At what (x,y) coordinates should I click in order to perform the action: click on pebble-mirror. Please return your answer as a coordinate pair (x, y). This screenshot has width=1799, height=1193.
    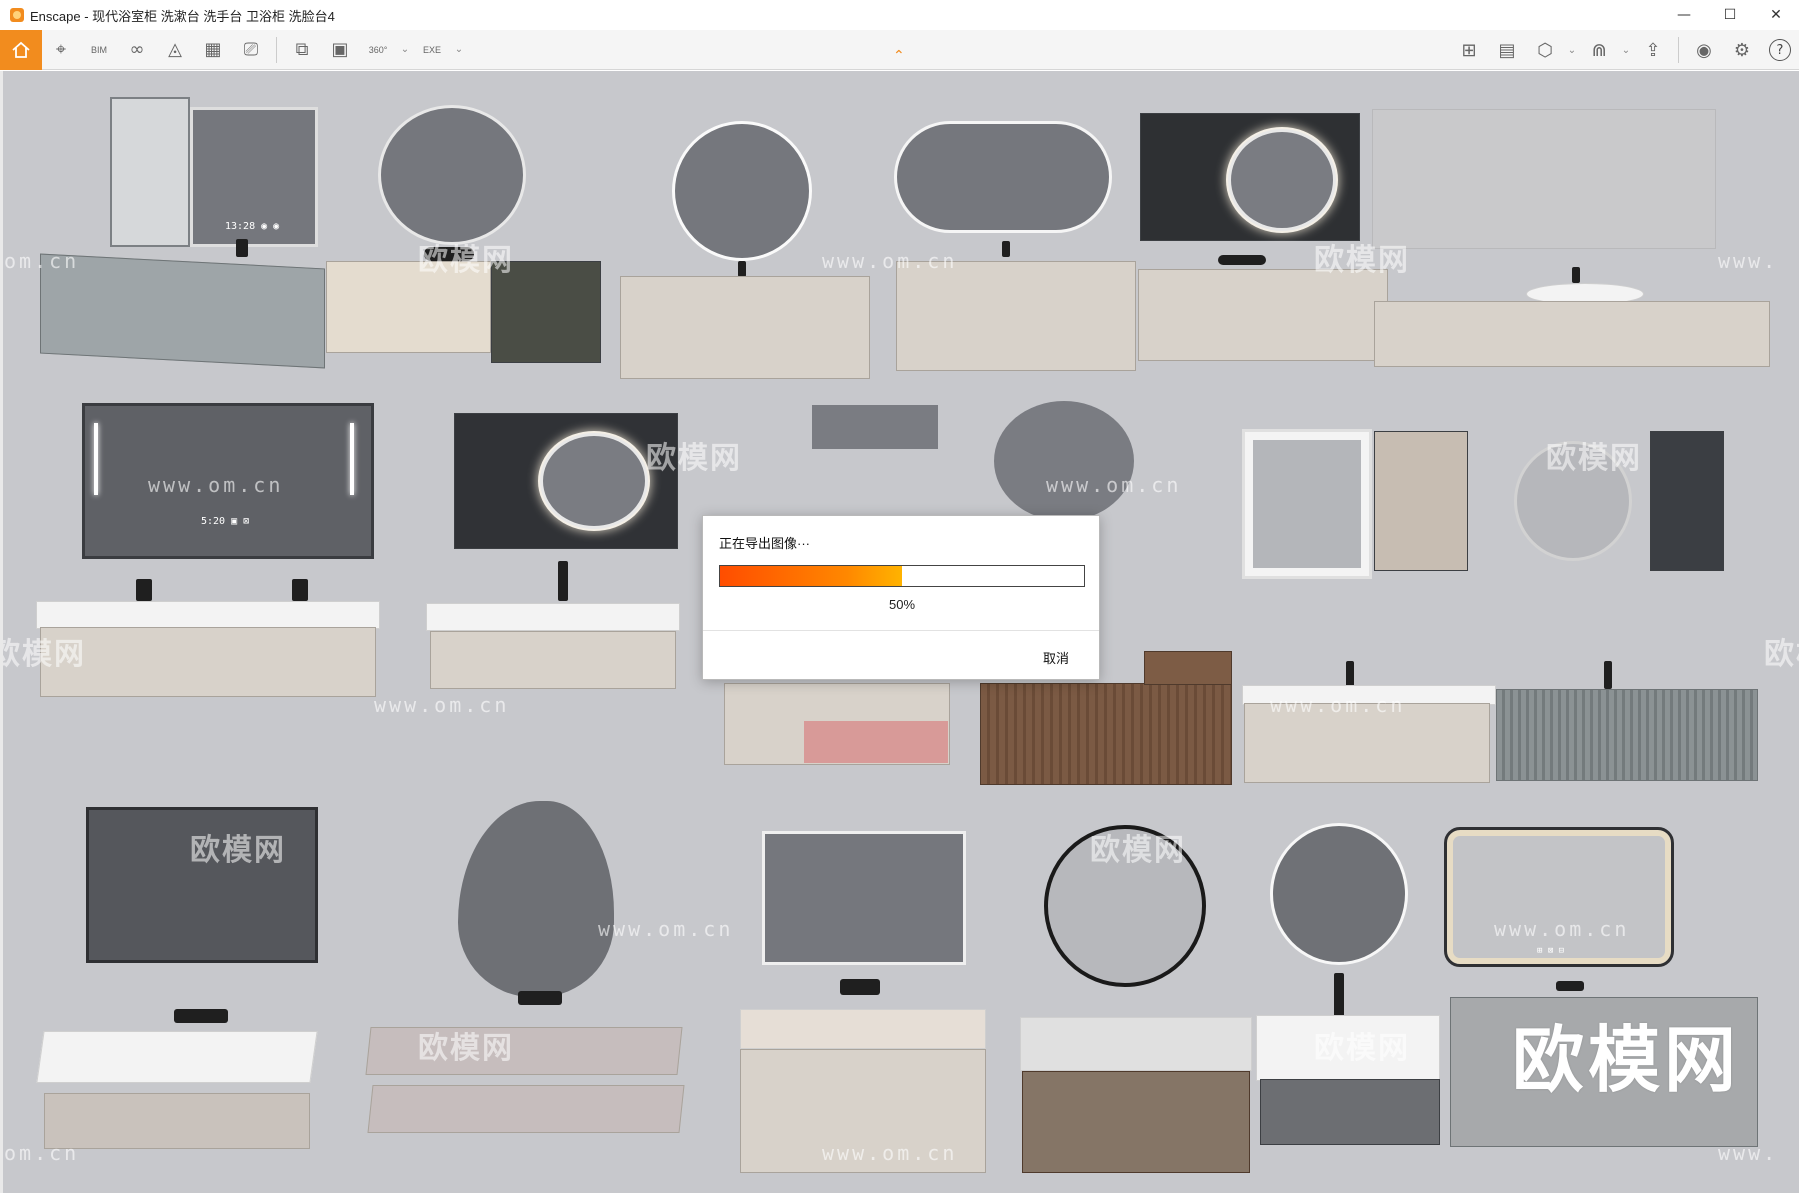
    Looking at the image, I should click on (536, 899).